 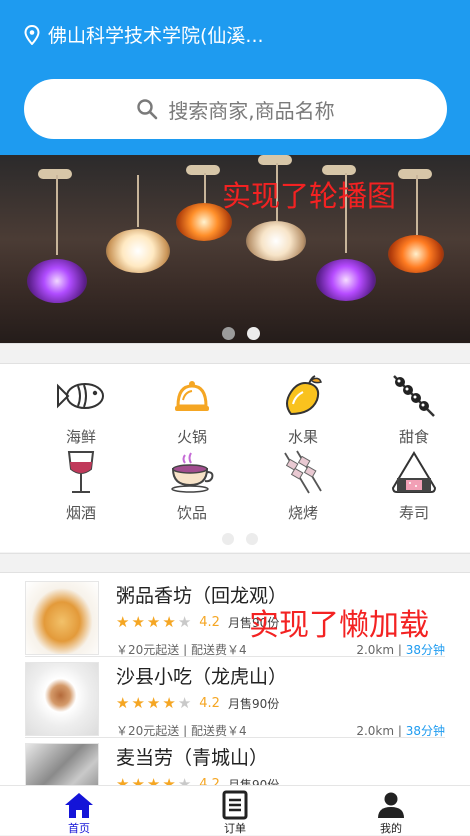 I want to click on shop-image-cake, so click(x=62, y=618).